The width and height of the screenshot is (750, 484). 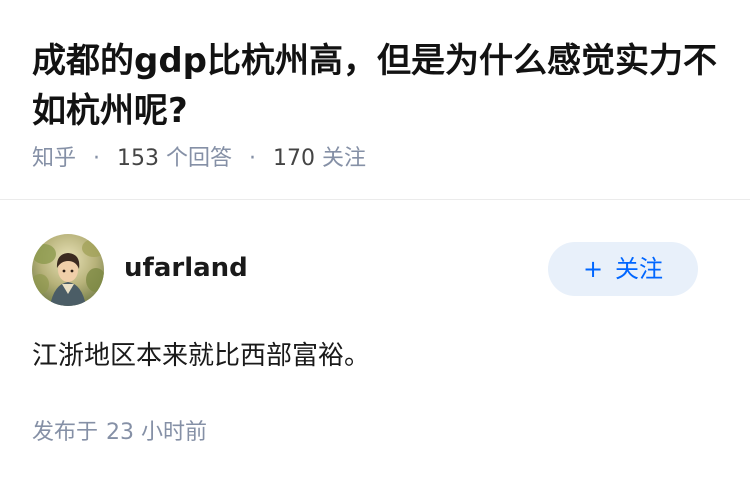 What do you see at coordinates (344, 158) in the screenshot?
I see `follower-count-label: 关注` at bounding box center [344, 158].